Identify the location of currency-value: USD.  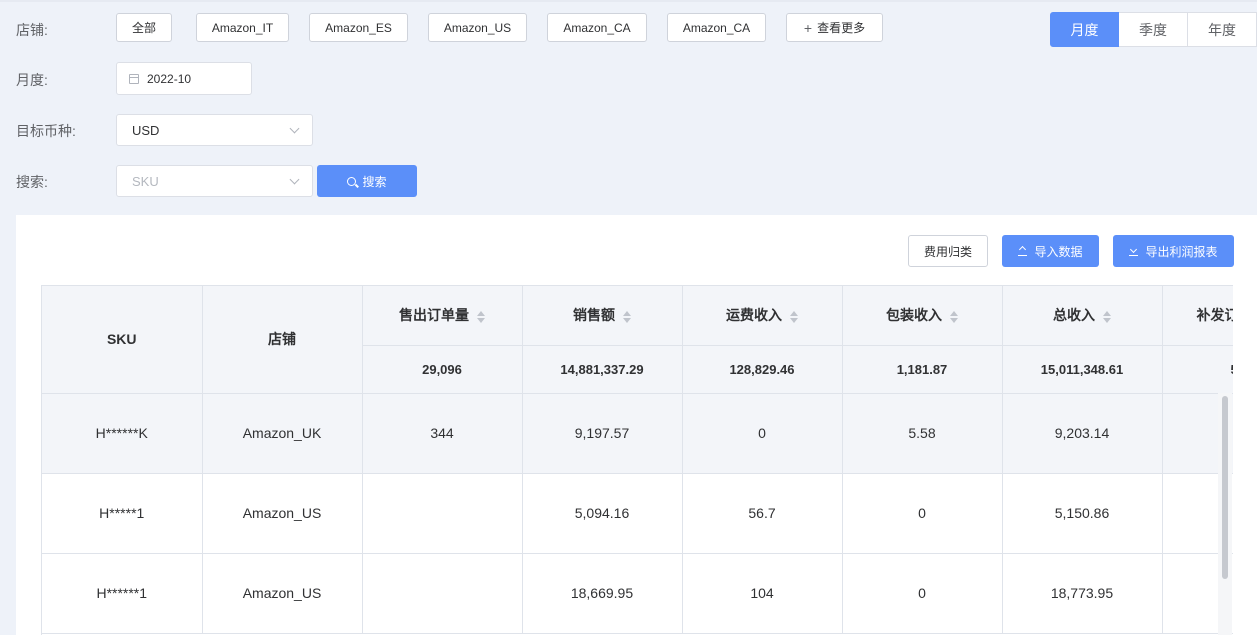
(146, 130).